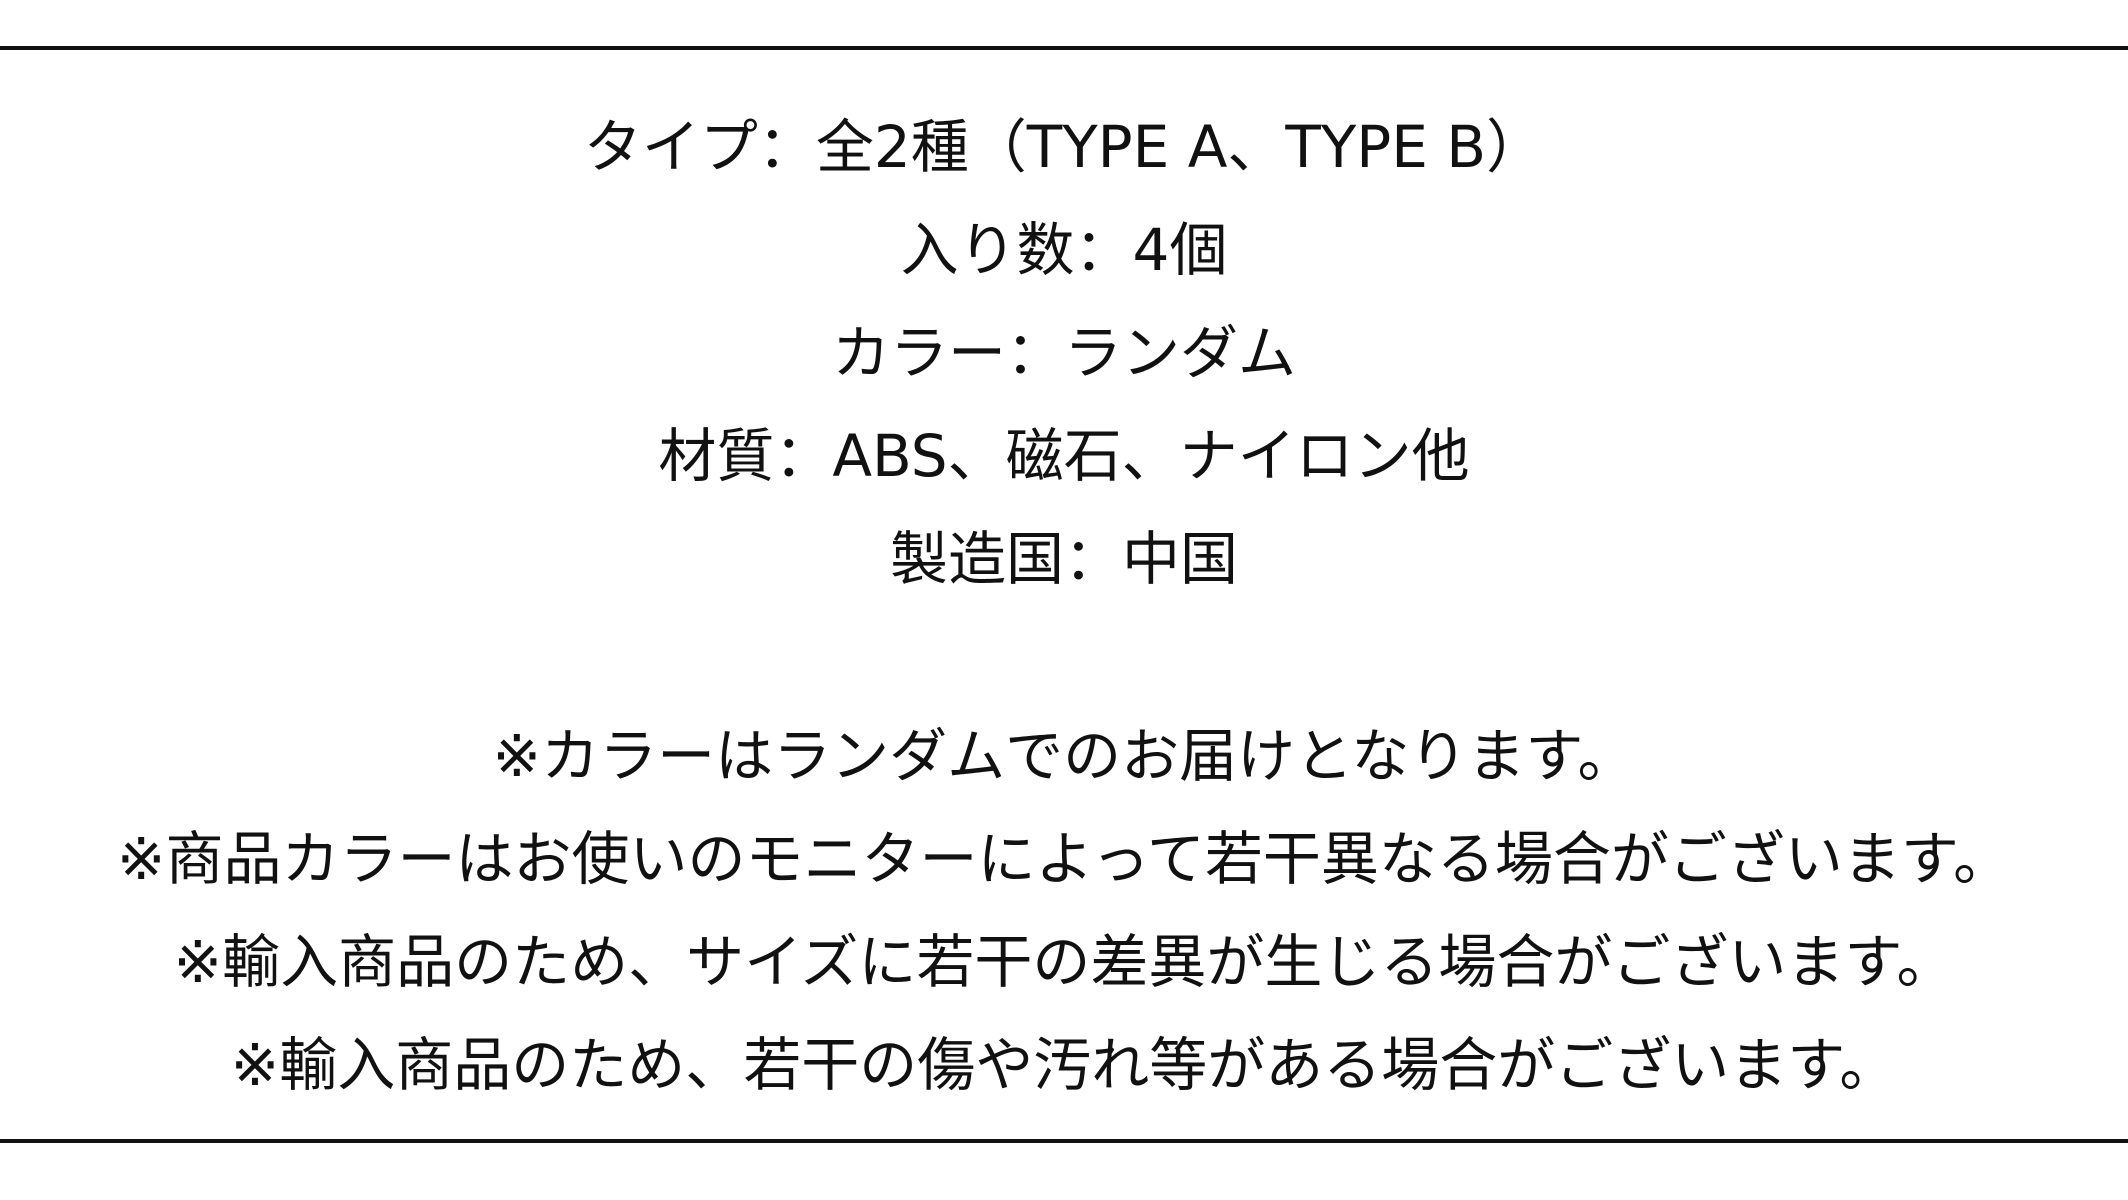 The width and height of the screenshot is (2128, 1200). What do you see at coordinates (1064, 456) in the screenshot?
I see `spec-material: 材質：ABS、磁石、ナイロン他` at bounding box center [1064, 456].